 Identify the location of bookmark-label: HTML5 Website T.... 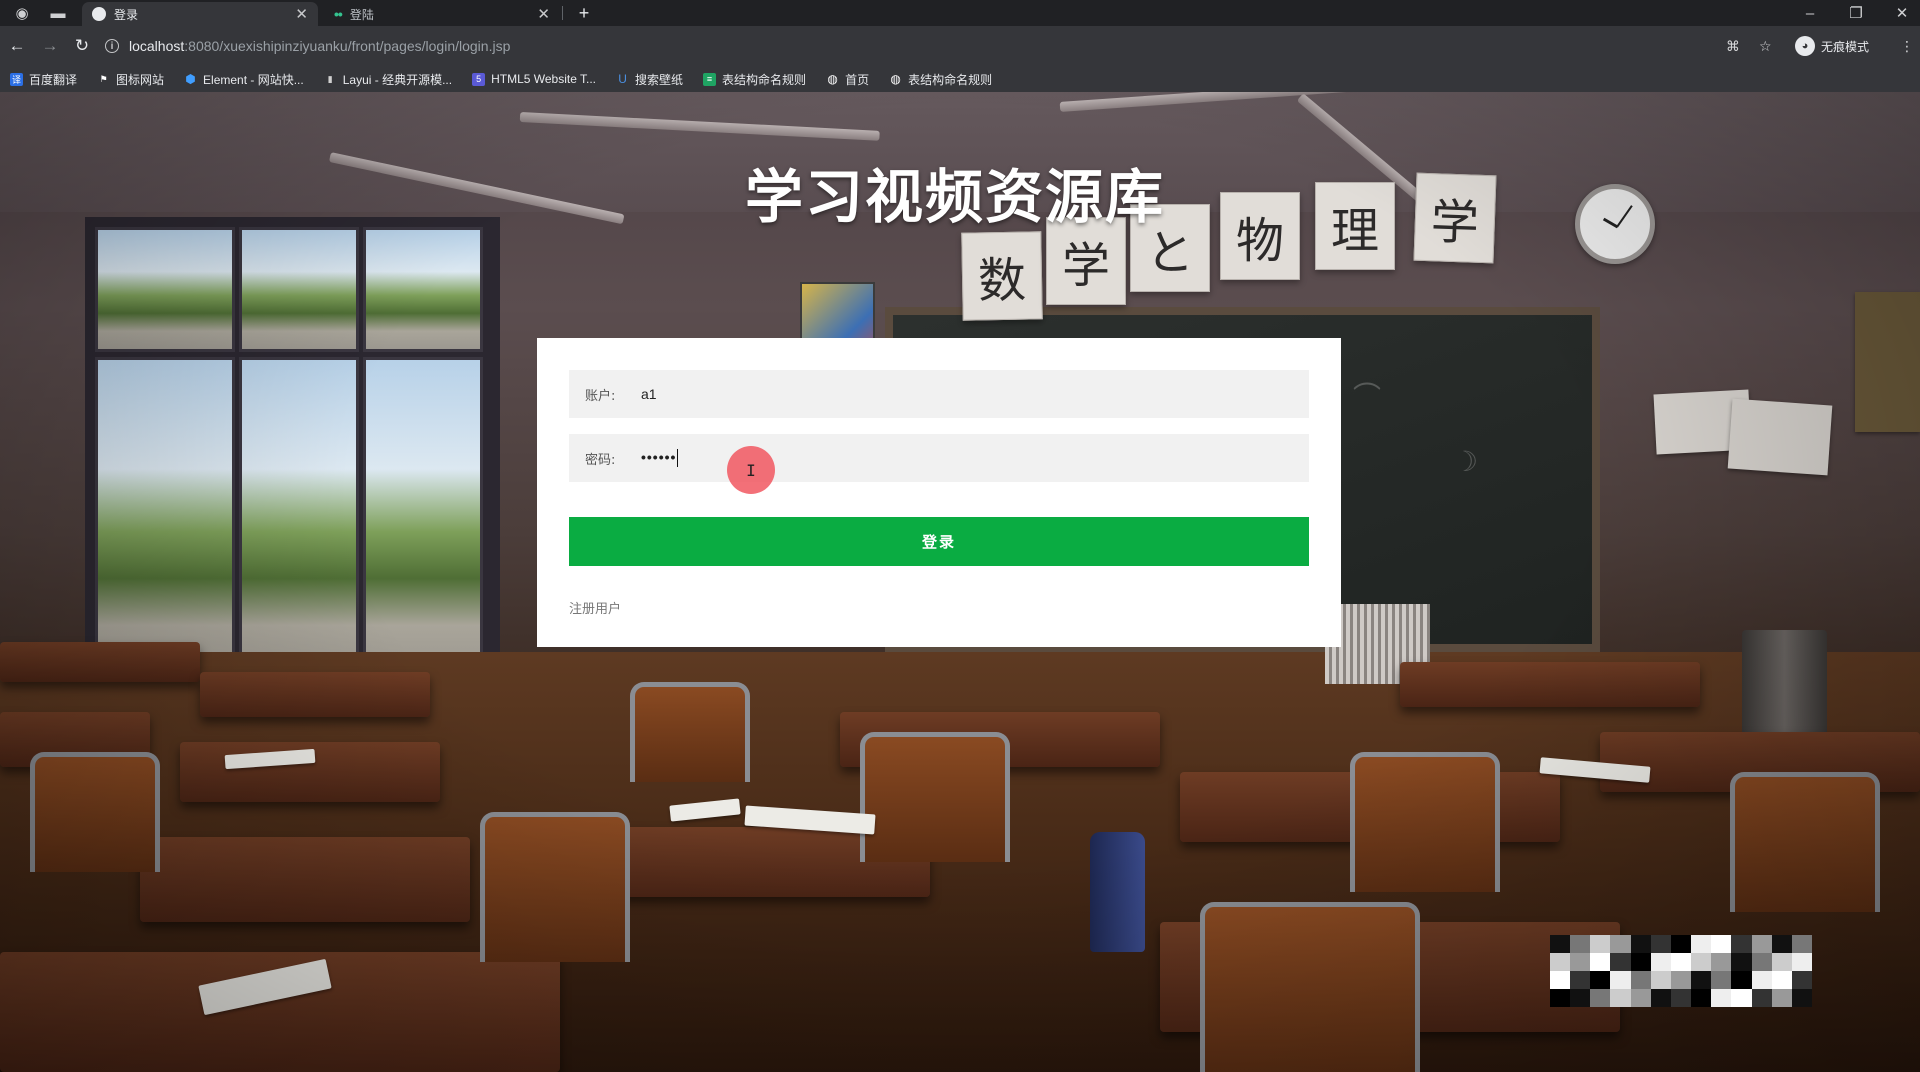
(544, 79).